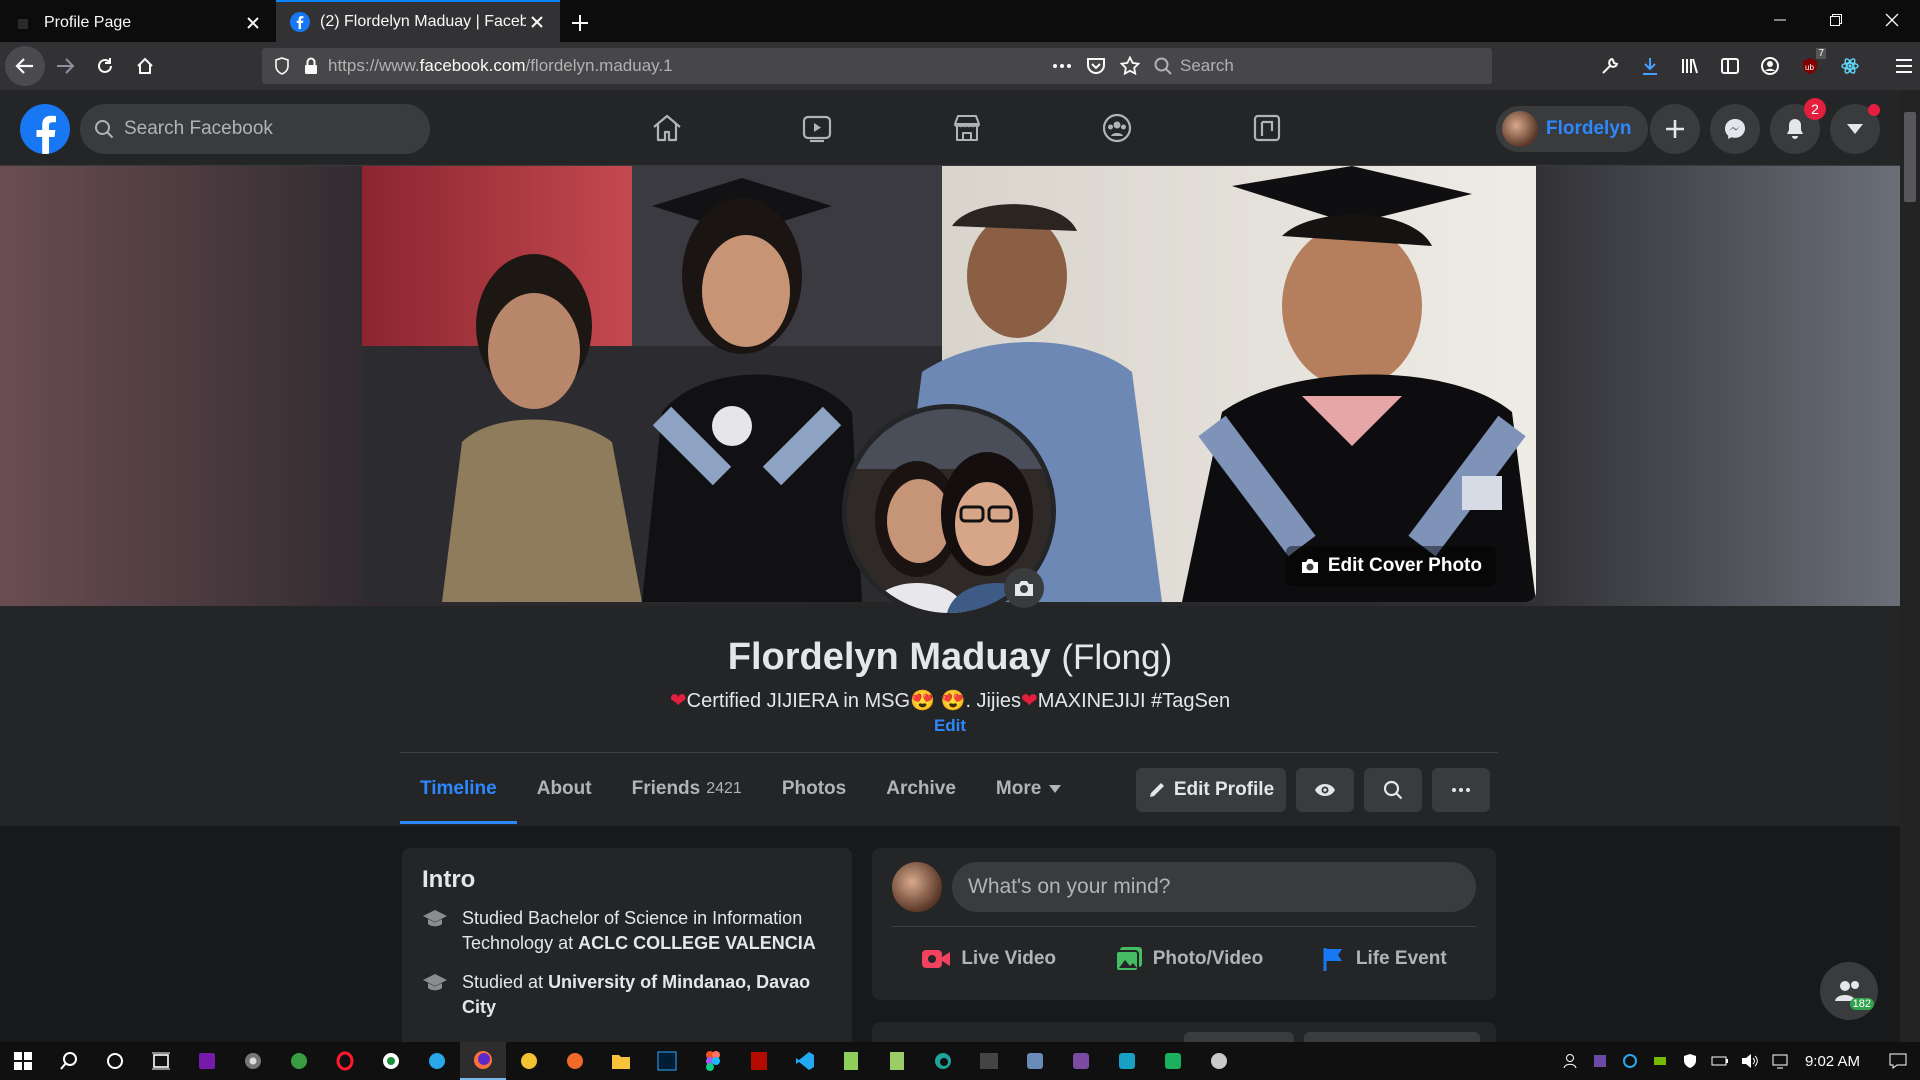 The image size is (1920, 1080). Describe the element at coordinates (161, 1061) in the screenshot. I see `task-view-icon` at that location.